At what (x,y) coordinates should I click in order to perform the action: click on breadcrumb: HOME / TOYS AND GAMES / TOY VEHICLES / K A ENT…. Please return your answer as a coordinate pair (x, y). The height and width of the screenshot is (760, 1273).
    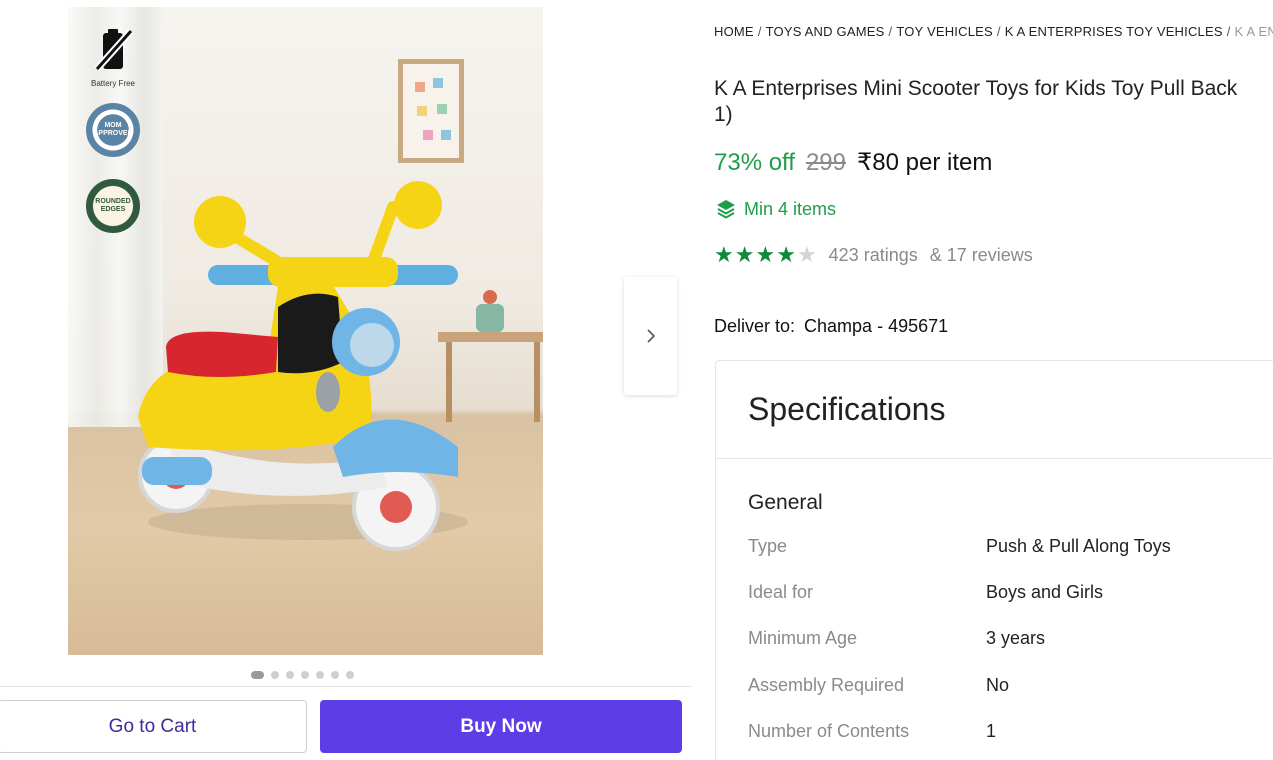
    Looking at the image, I should click on (993, 31).